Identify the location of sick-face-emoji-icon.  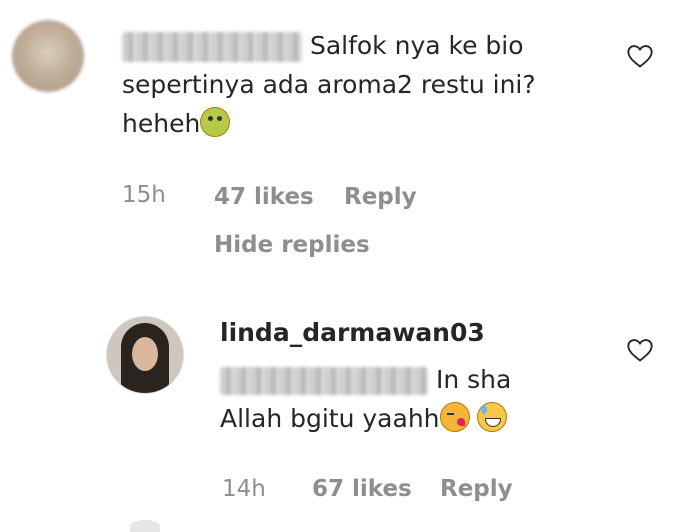
(215, 122).